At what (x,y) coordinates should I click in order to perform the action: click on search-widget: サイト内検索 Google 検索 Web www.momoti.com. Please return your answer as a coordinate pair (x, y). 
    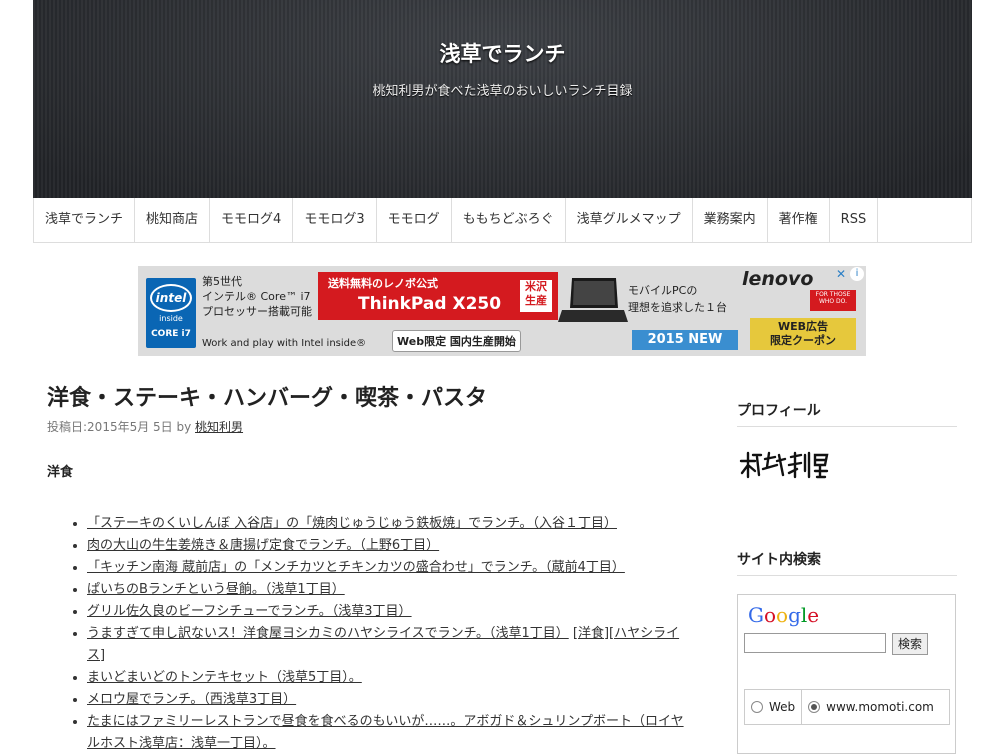
    Looking at the image, I should click on (847, 651).